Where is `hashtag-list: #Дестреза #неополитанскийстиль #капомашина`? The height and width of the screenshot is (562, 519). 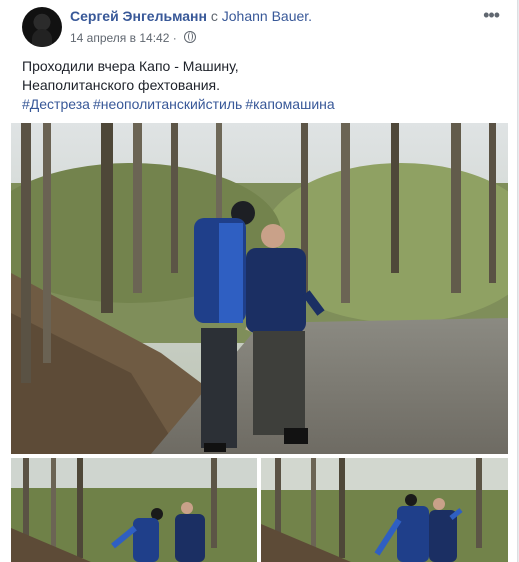
hashtag-list: #Дестреза #неополитанскийстиль #капомашина is located at coordinates (259, 104).